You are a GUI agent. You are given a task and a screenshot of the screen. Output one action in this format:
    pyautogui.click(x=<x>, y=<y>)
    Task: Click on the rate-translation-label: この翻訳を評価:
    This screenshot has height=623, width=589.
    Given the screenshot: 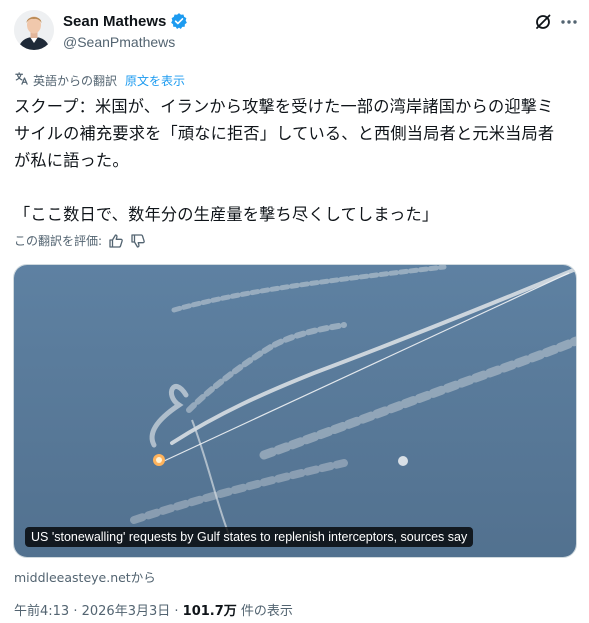 What is the action you would take?
    pyautogui.click(x=58, y=241)
    